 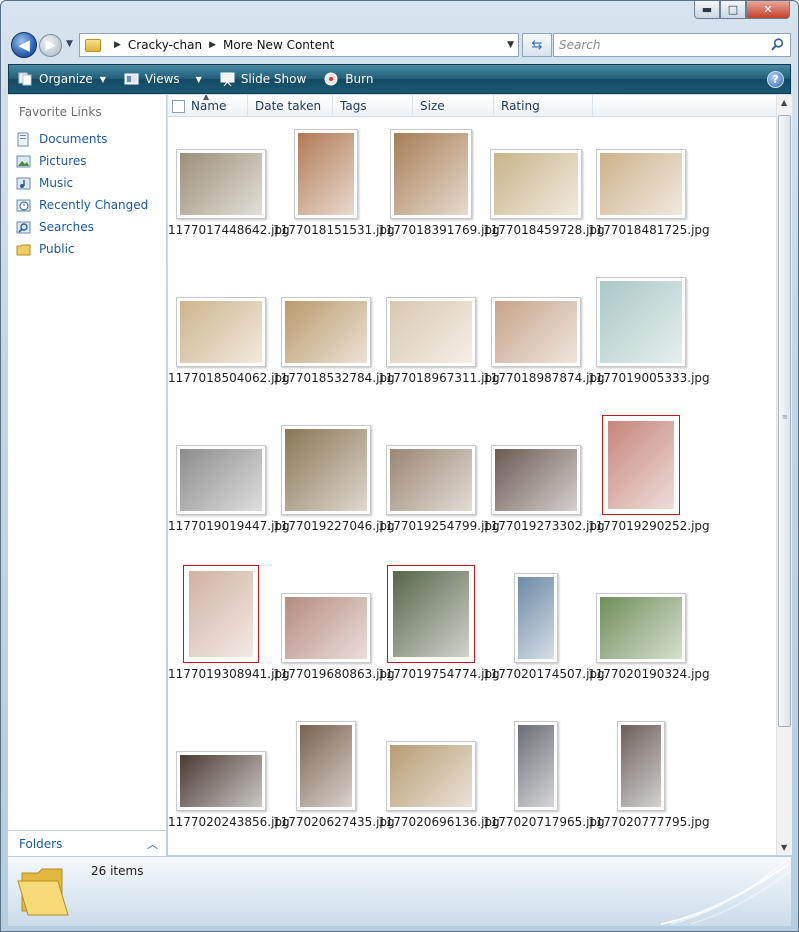 I want to click on file-tile: 1177018504062.jpg, so click(x=229, y=341).